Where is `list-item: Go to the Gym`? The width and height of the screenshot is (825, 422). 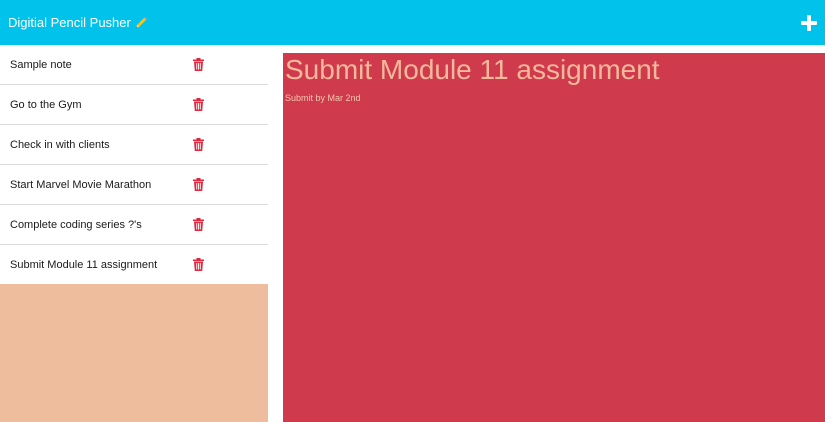 list-item: Go to the Gym is located at coordinates (134, 105).